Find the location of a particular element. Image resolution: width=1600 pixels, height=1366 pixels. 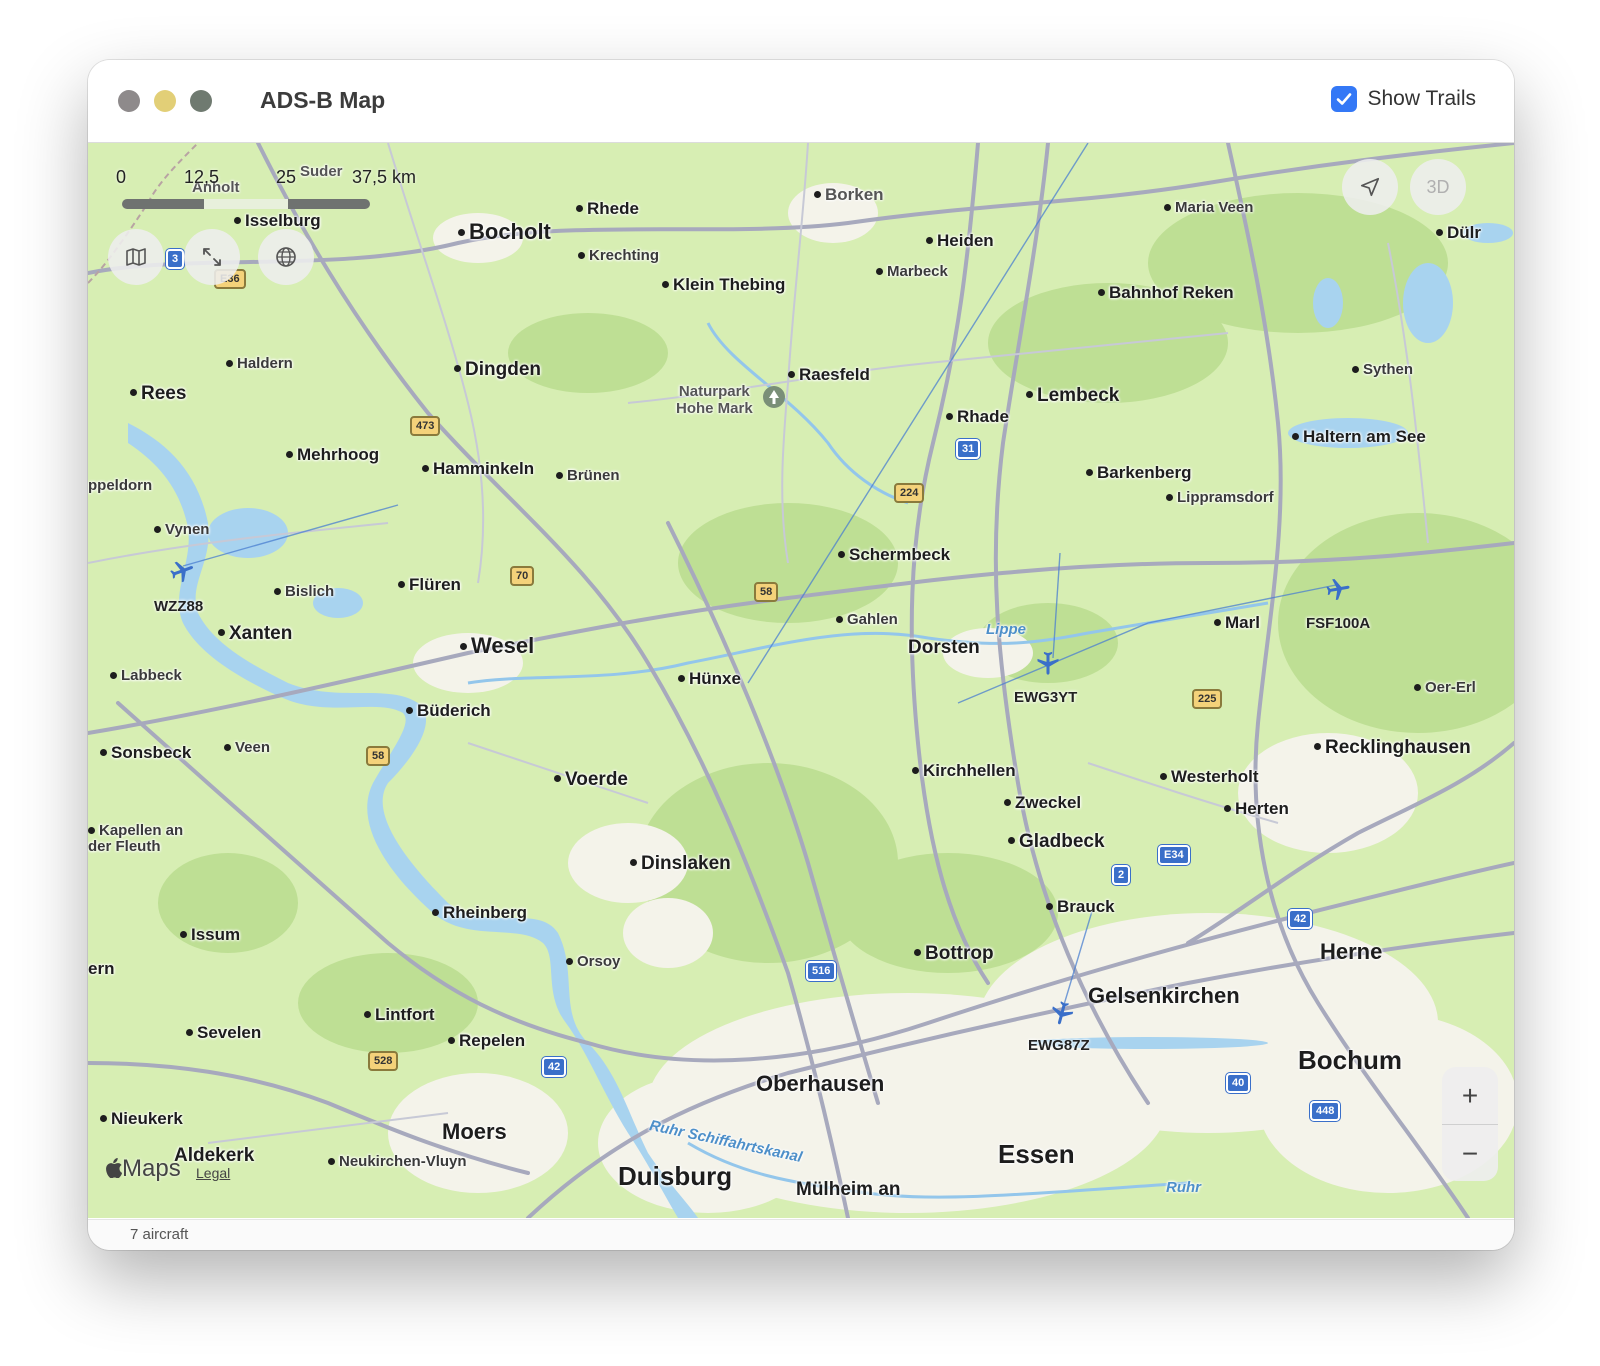

road-shield: 516 is located at coordinates (821, 971).